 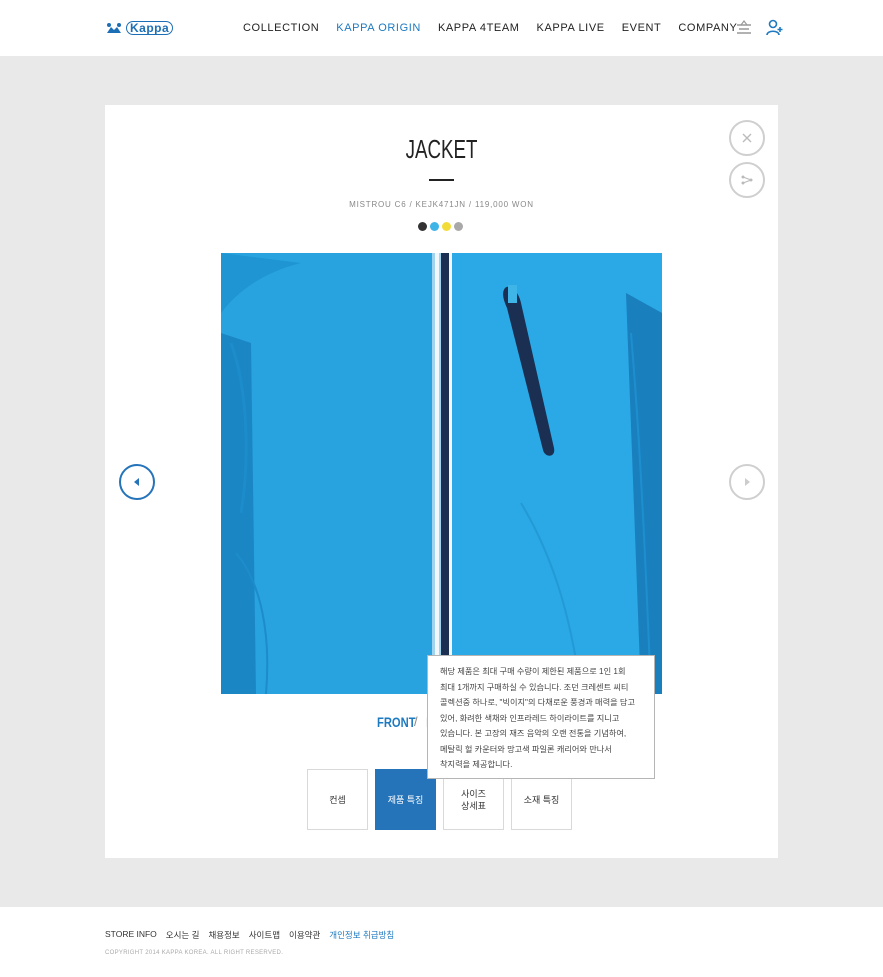 What do you see at coordinates (304, 935) in the screenshot?
I see `footer-link: 이용약관` at bounding box center [304, 935].